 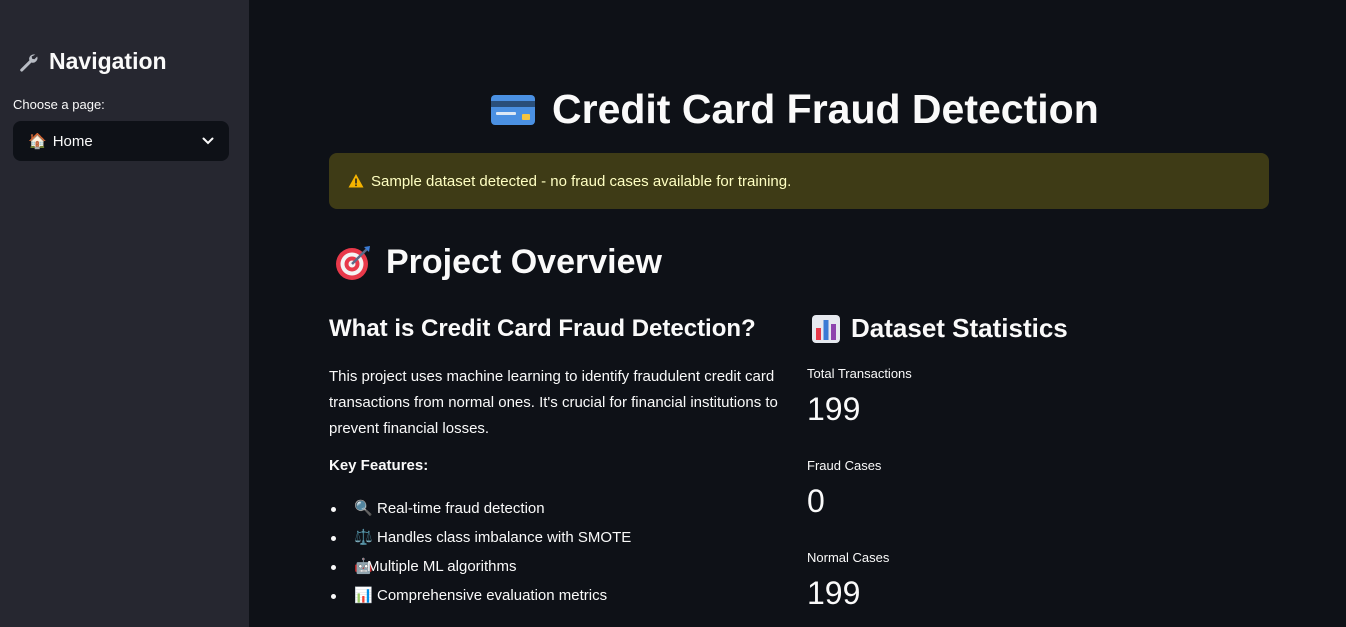 I want to click on feature-text: Handles class imbalance with SMOTE, so click(x=504, y=537).